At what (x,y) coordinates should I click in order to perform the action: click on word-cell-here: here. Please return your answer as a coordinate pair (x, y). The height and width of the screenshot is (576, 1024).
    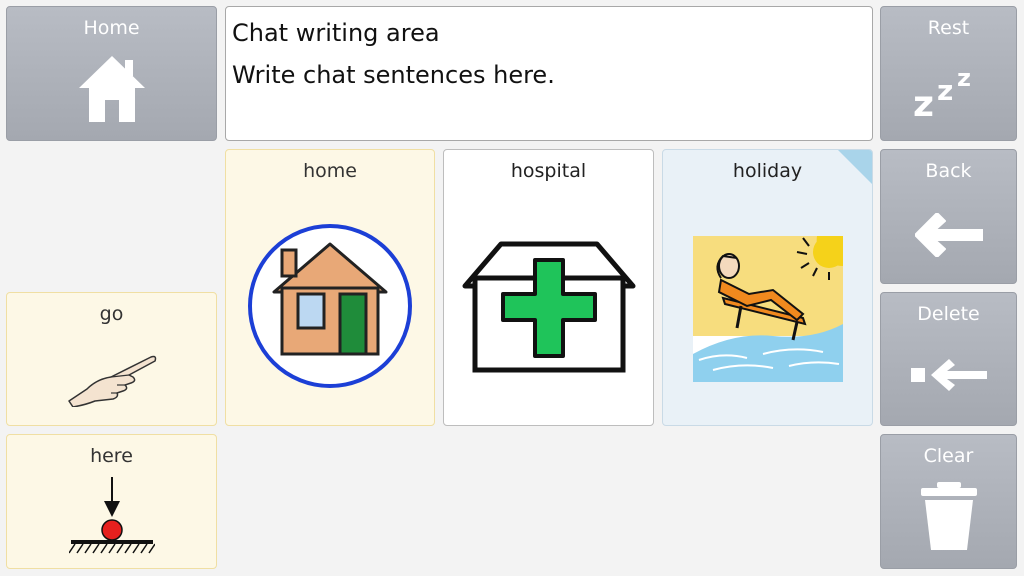
    Looking at the image, I should click on (111, 501).